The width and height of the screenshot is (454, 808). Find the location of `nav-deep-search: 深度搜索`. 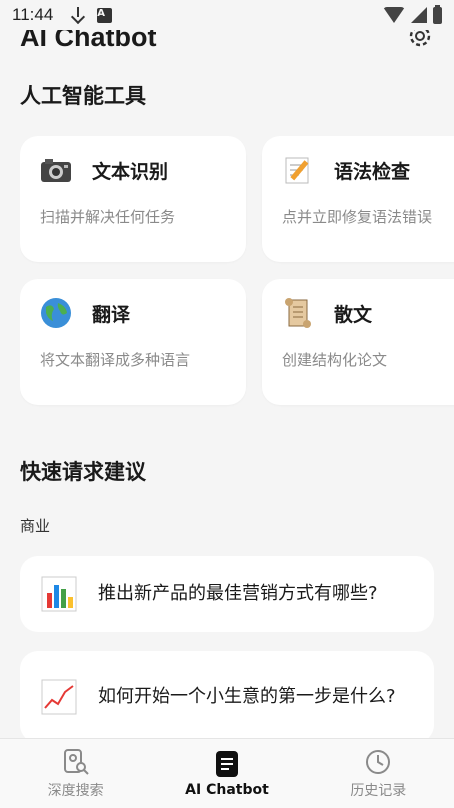

nav-deep-search: 深度搜索 is located at coordinates (75, 773).